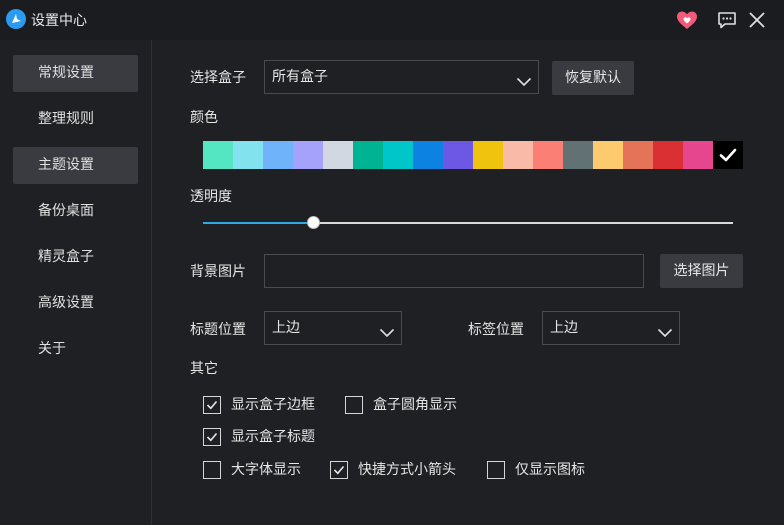 The image size is (784, 525). I want to click on tag-position-label: 标签位置, so click(496, 330).